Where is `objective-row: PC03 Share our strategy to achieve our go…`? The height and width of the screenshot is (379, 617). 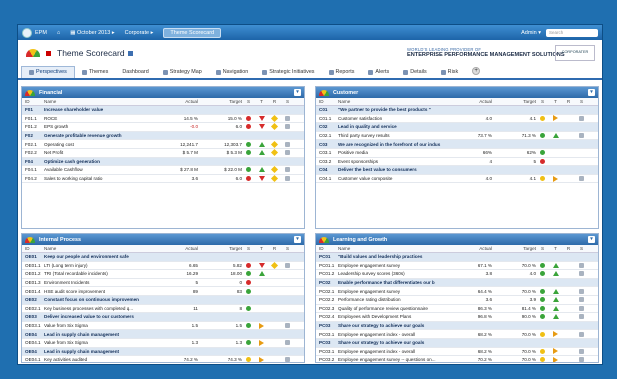
objective-row: PC03 Share our strategy to achieve our go… is located at coordinates (457, 326).